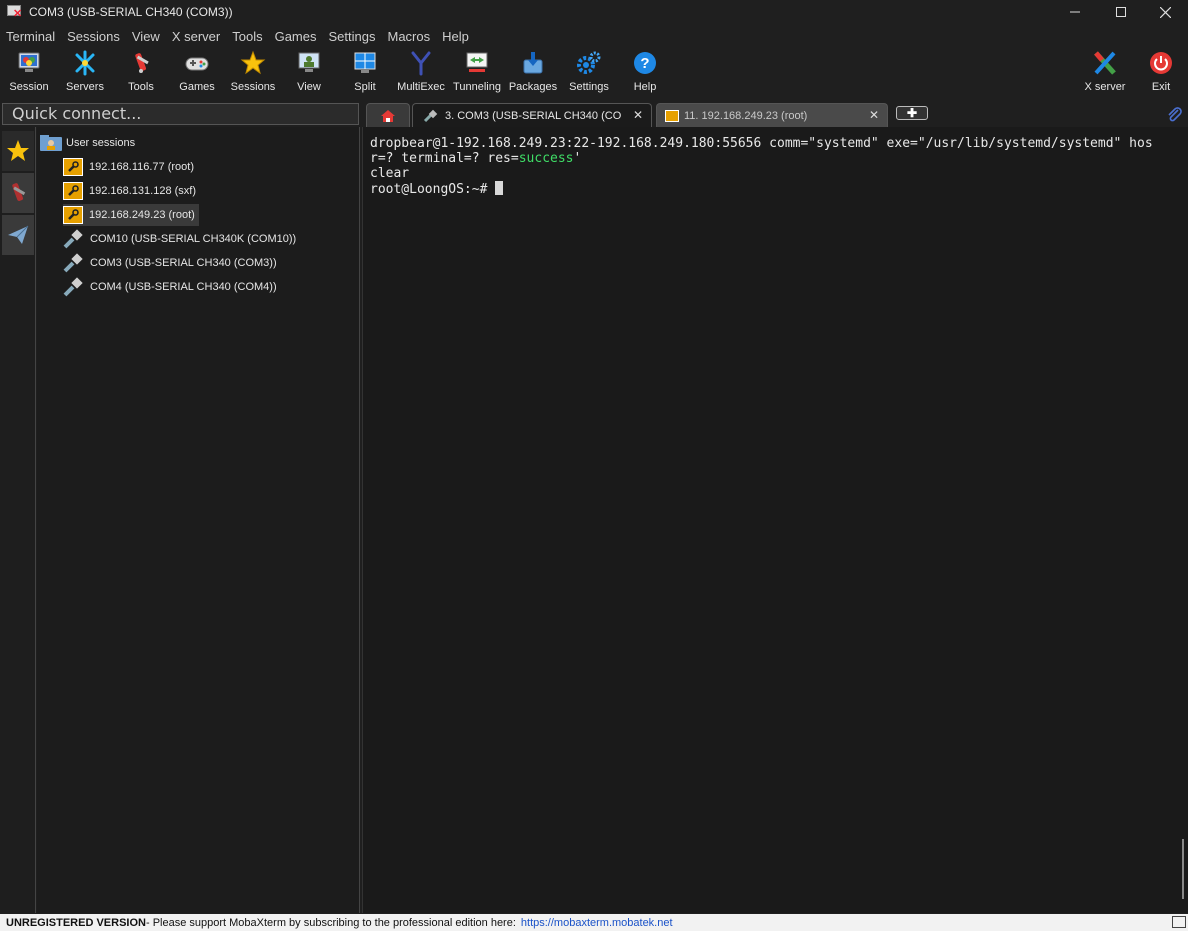 This screenshot has height=931, width=1188. I want to click on terminal-line: clear, so click(390, 173).